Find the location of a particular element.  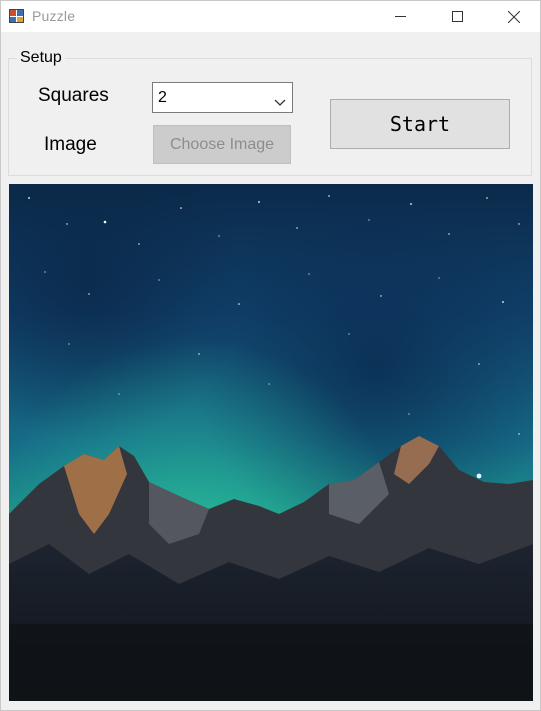

choose-image-button-label: Choose Image is located at coordinates (222, 144).